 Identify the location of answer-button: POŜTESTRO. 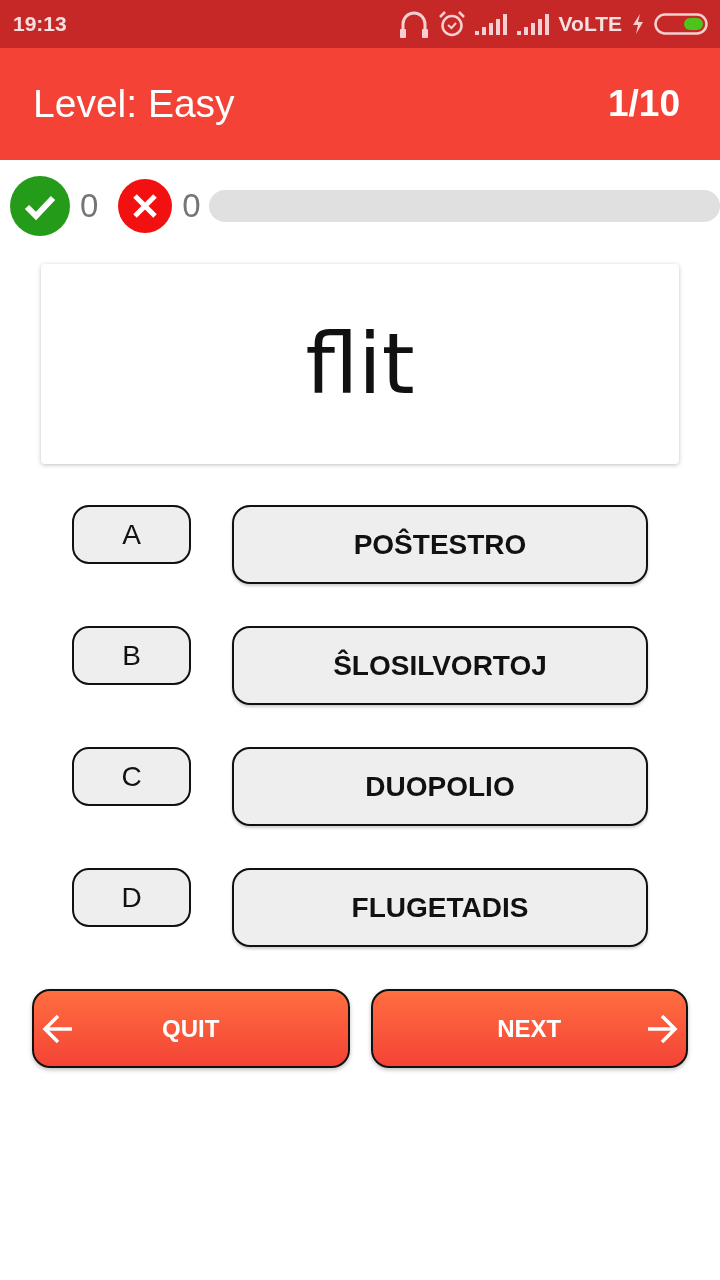
(440, 544).